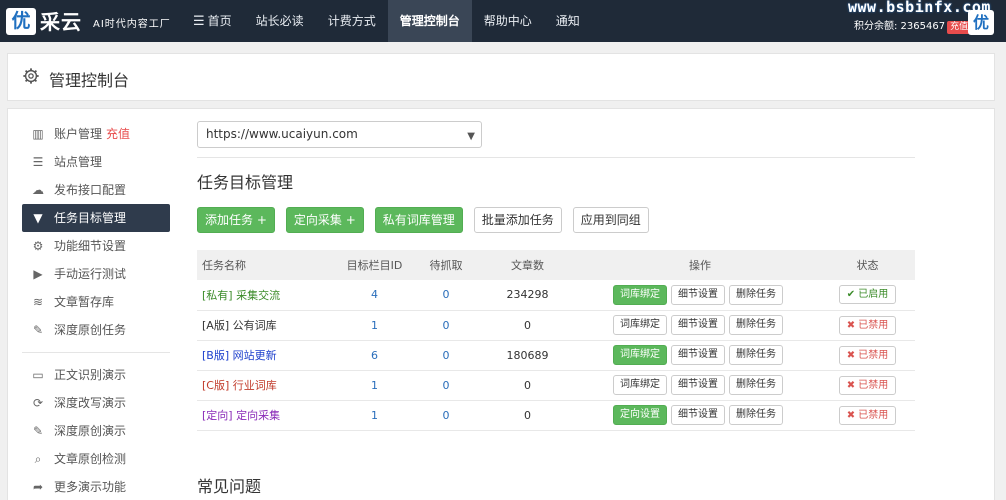  Describe the element at coordinates (96, 352) in the screenshot. I see `sidebar-divider` at that location.